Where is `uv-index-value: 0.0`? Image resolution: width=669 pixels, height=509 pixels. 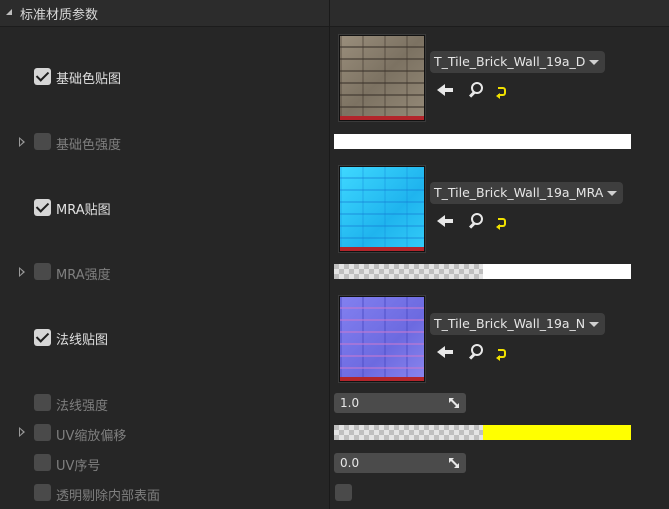
uv-index-value: 0.0 is located at coordinates (350, 463).